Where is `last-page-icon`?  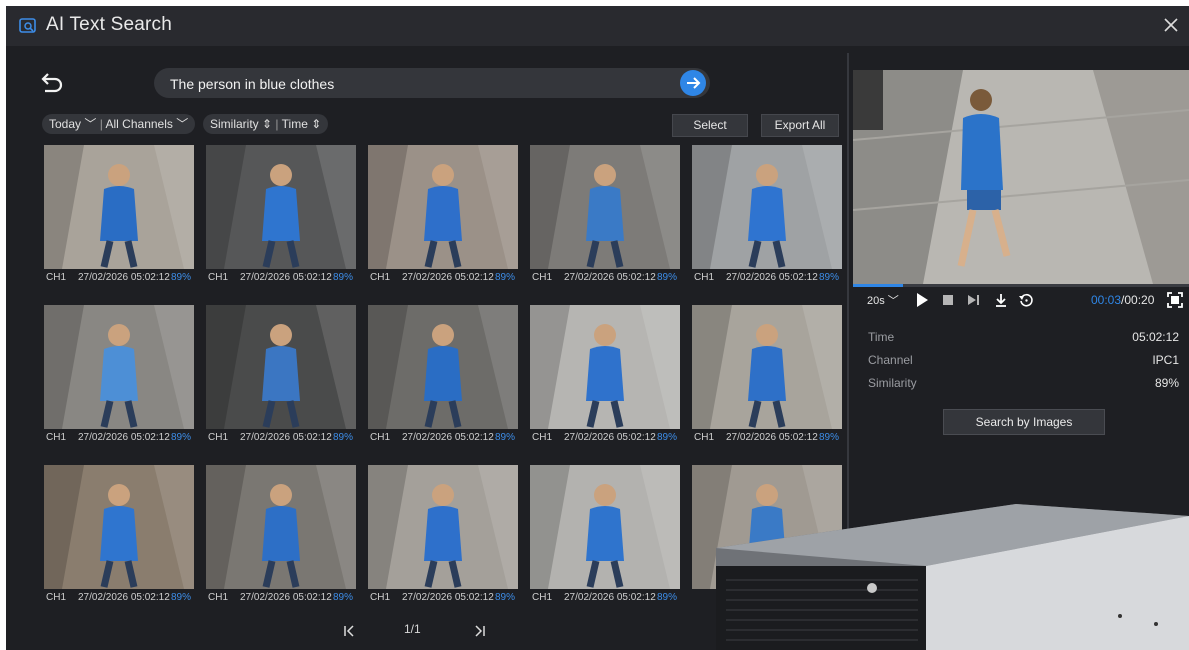 last-page-icon is located at coordinates (480, 631).